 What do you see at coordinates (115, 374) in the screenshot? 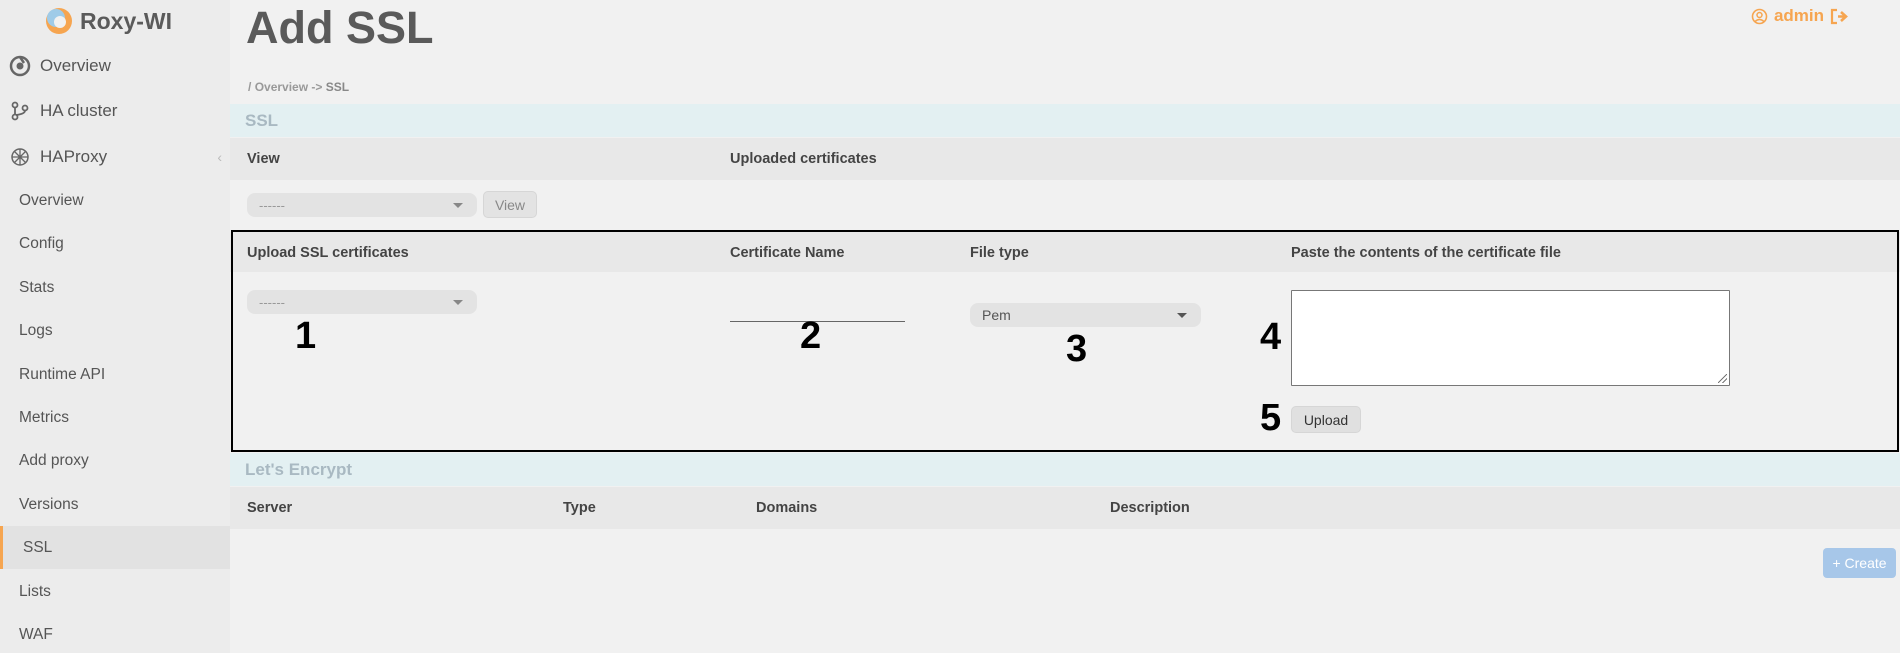
I see `sidebar-subitem-runtime-api: Runtime API` at bounding box center [115, 374].